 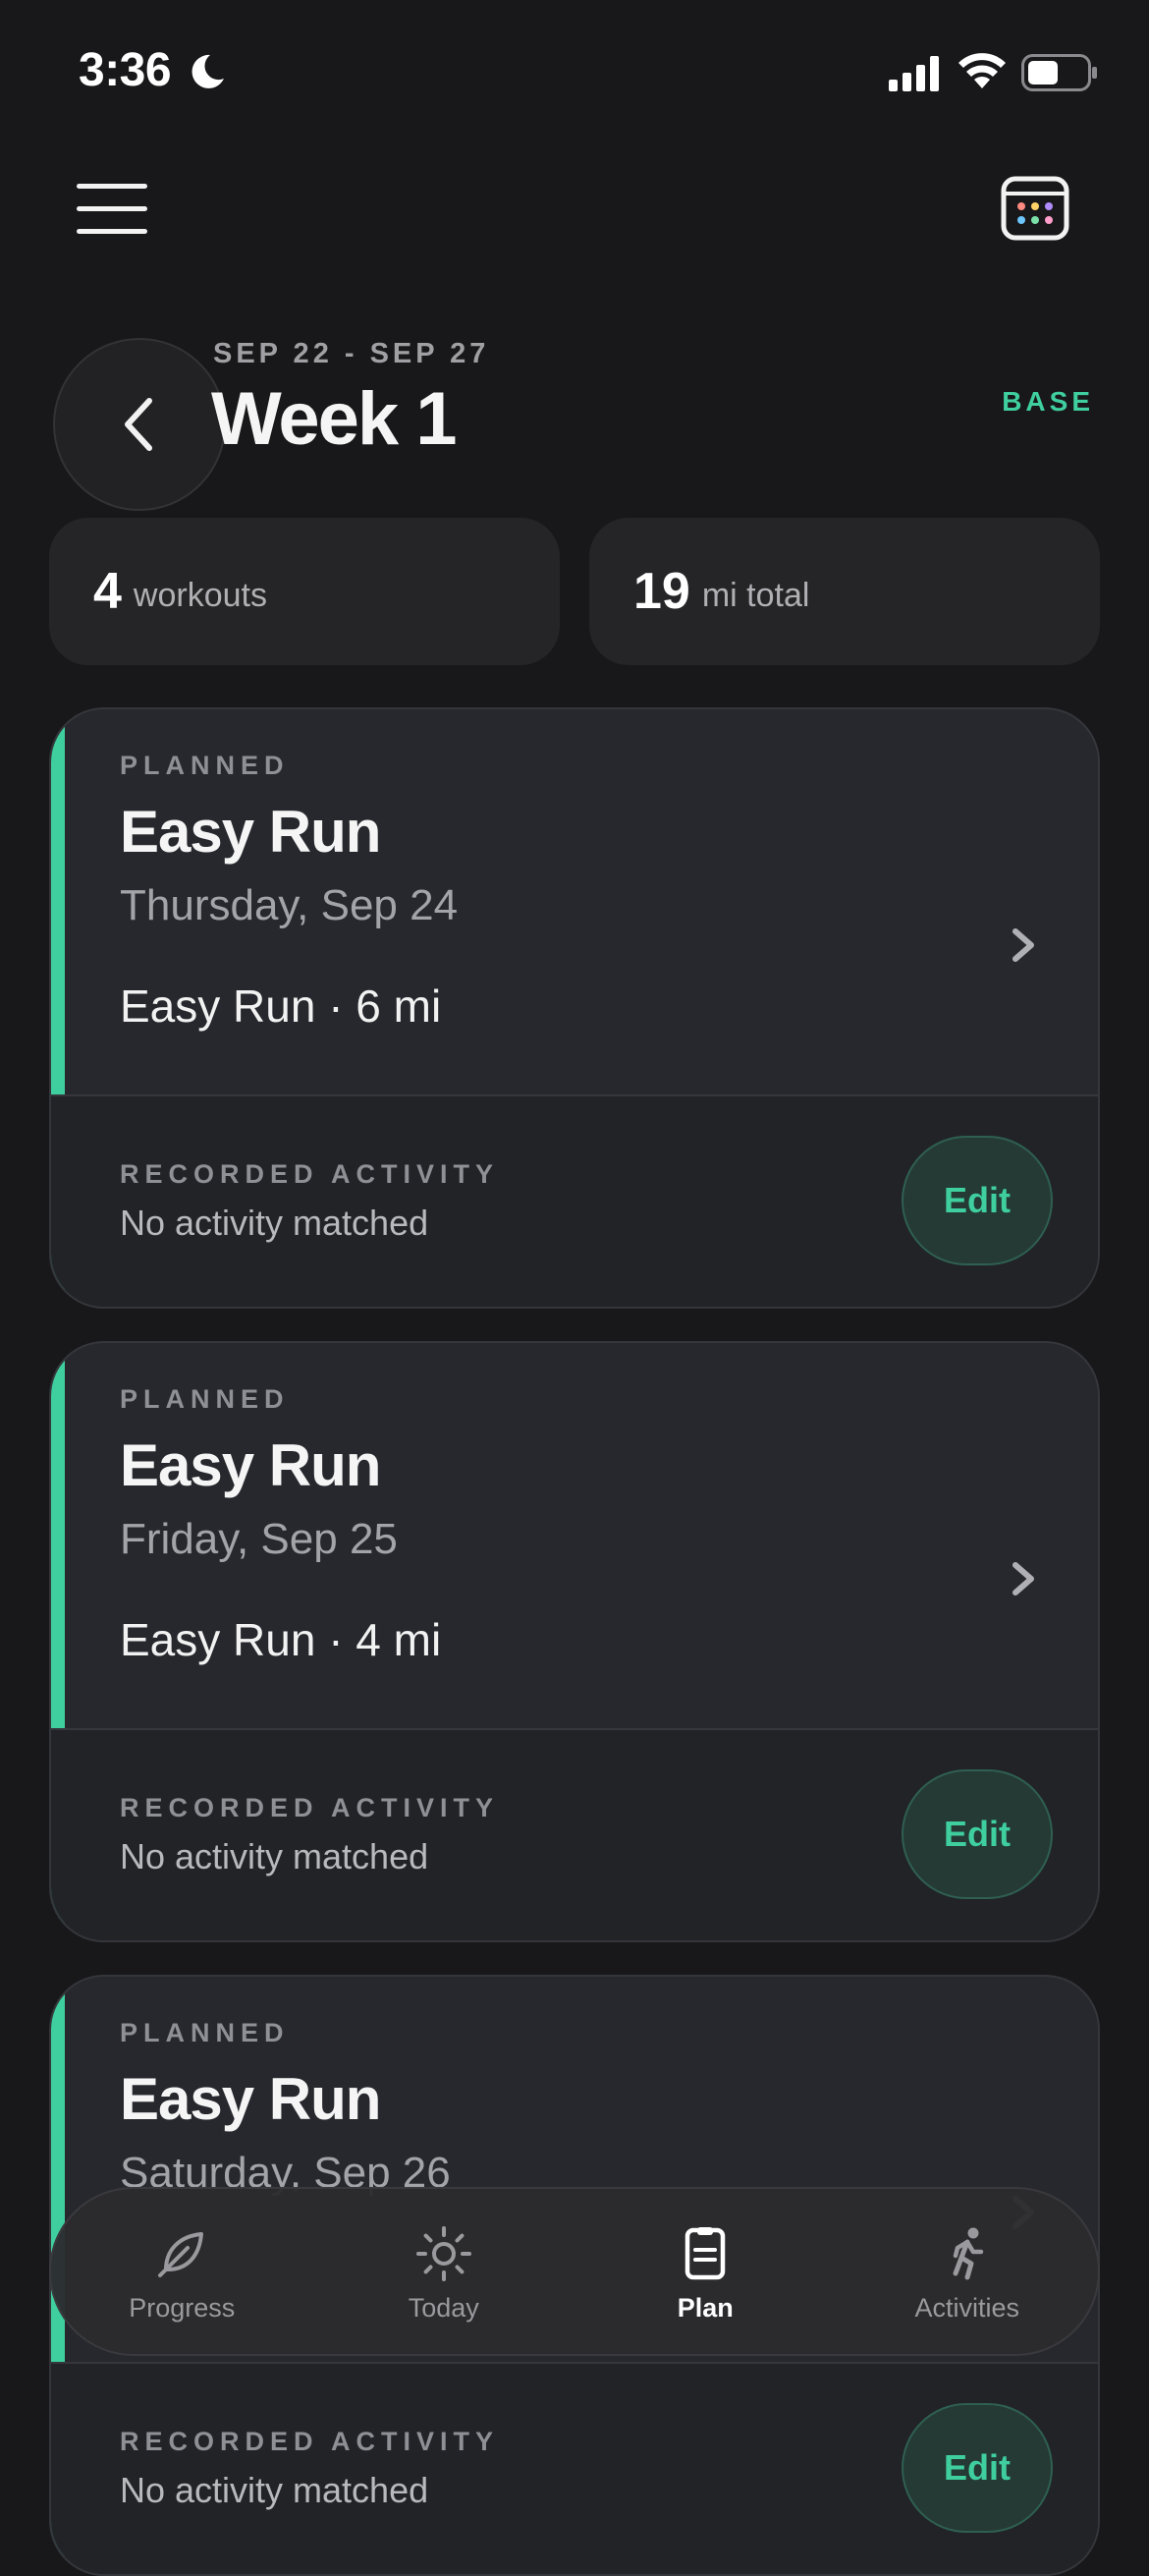 What do you see at coordinates (705, 2308) in the screenshot?
I see `tab-label: Plan` at bounding box center [705, 2308].